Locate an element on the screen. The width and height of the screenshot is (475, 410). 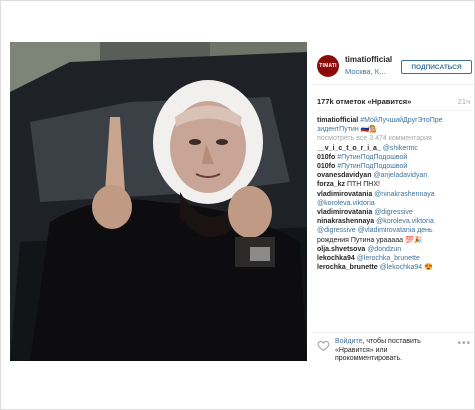
comment-user: forza_kz is located at coordinates (331, 184).